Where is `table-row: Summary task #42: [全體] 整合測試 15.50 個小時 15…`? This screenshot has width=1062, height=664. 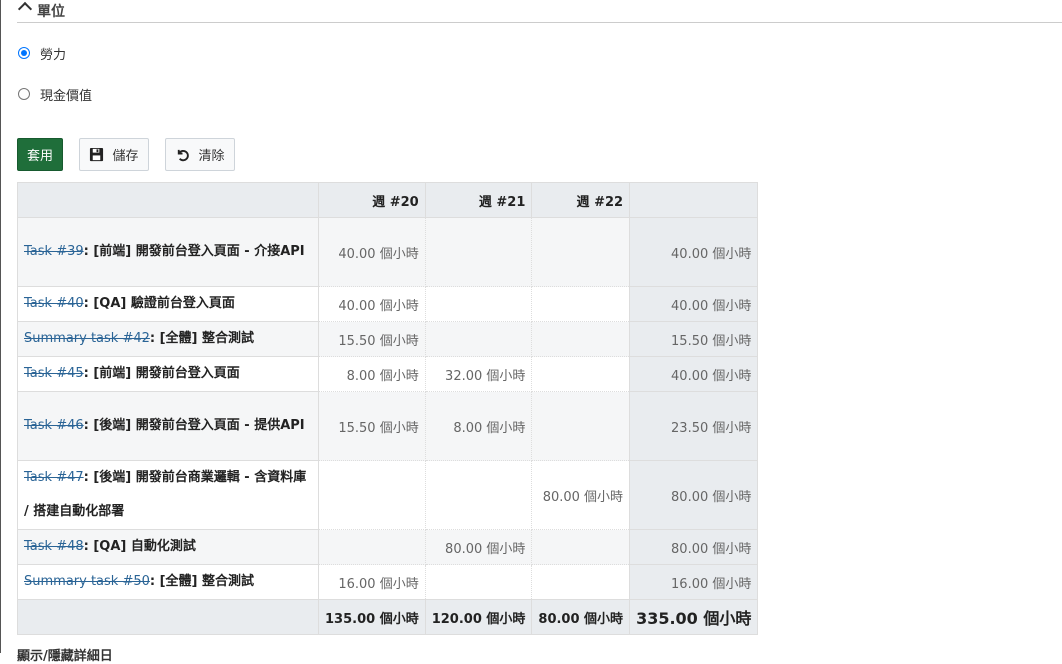
table-row: Summary task #42: [全體] 整合測試 15.50 個小時 15… is located at coordinates (388, 339).